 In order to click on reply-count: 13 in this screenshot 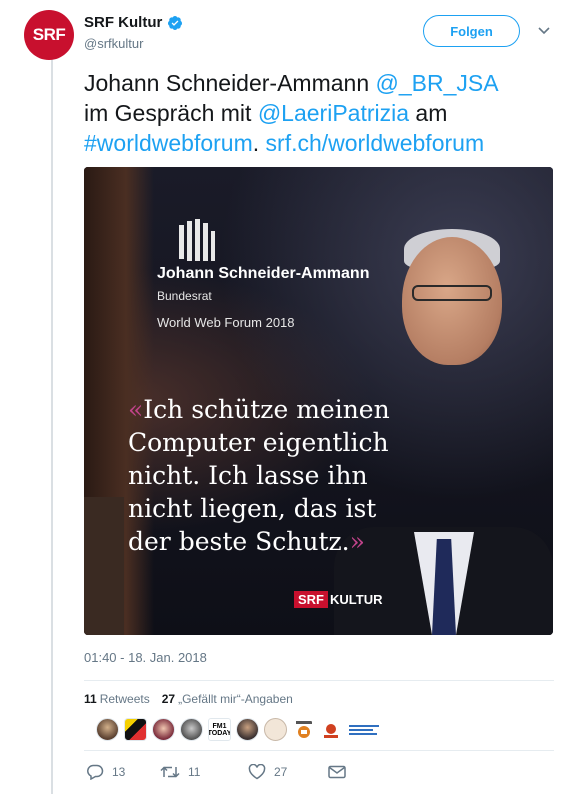, I will do `click(119, 772)`.